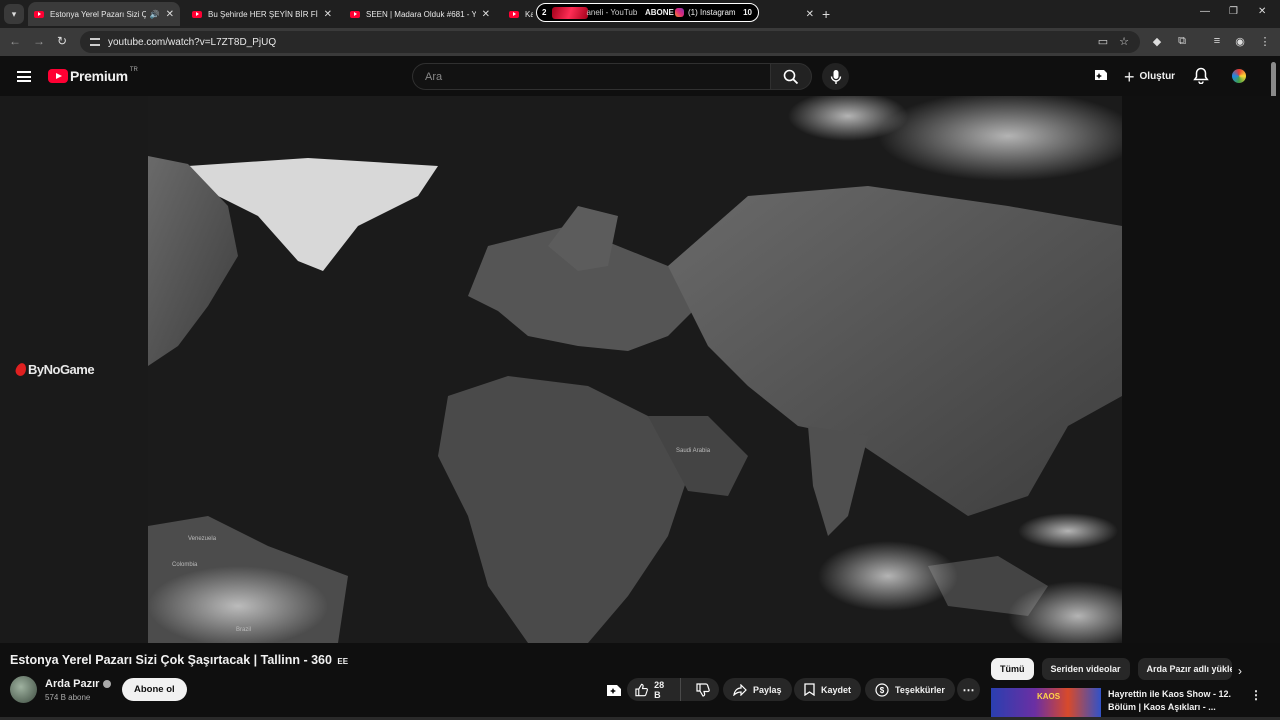 Image resolution: width=1280 pixels, height=720 pixels. What do you see at coordinates (679, 12) in the screenshot?
I see `instagram-icon` at bounding box center [679, 12].